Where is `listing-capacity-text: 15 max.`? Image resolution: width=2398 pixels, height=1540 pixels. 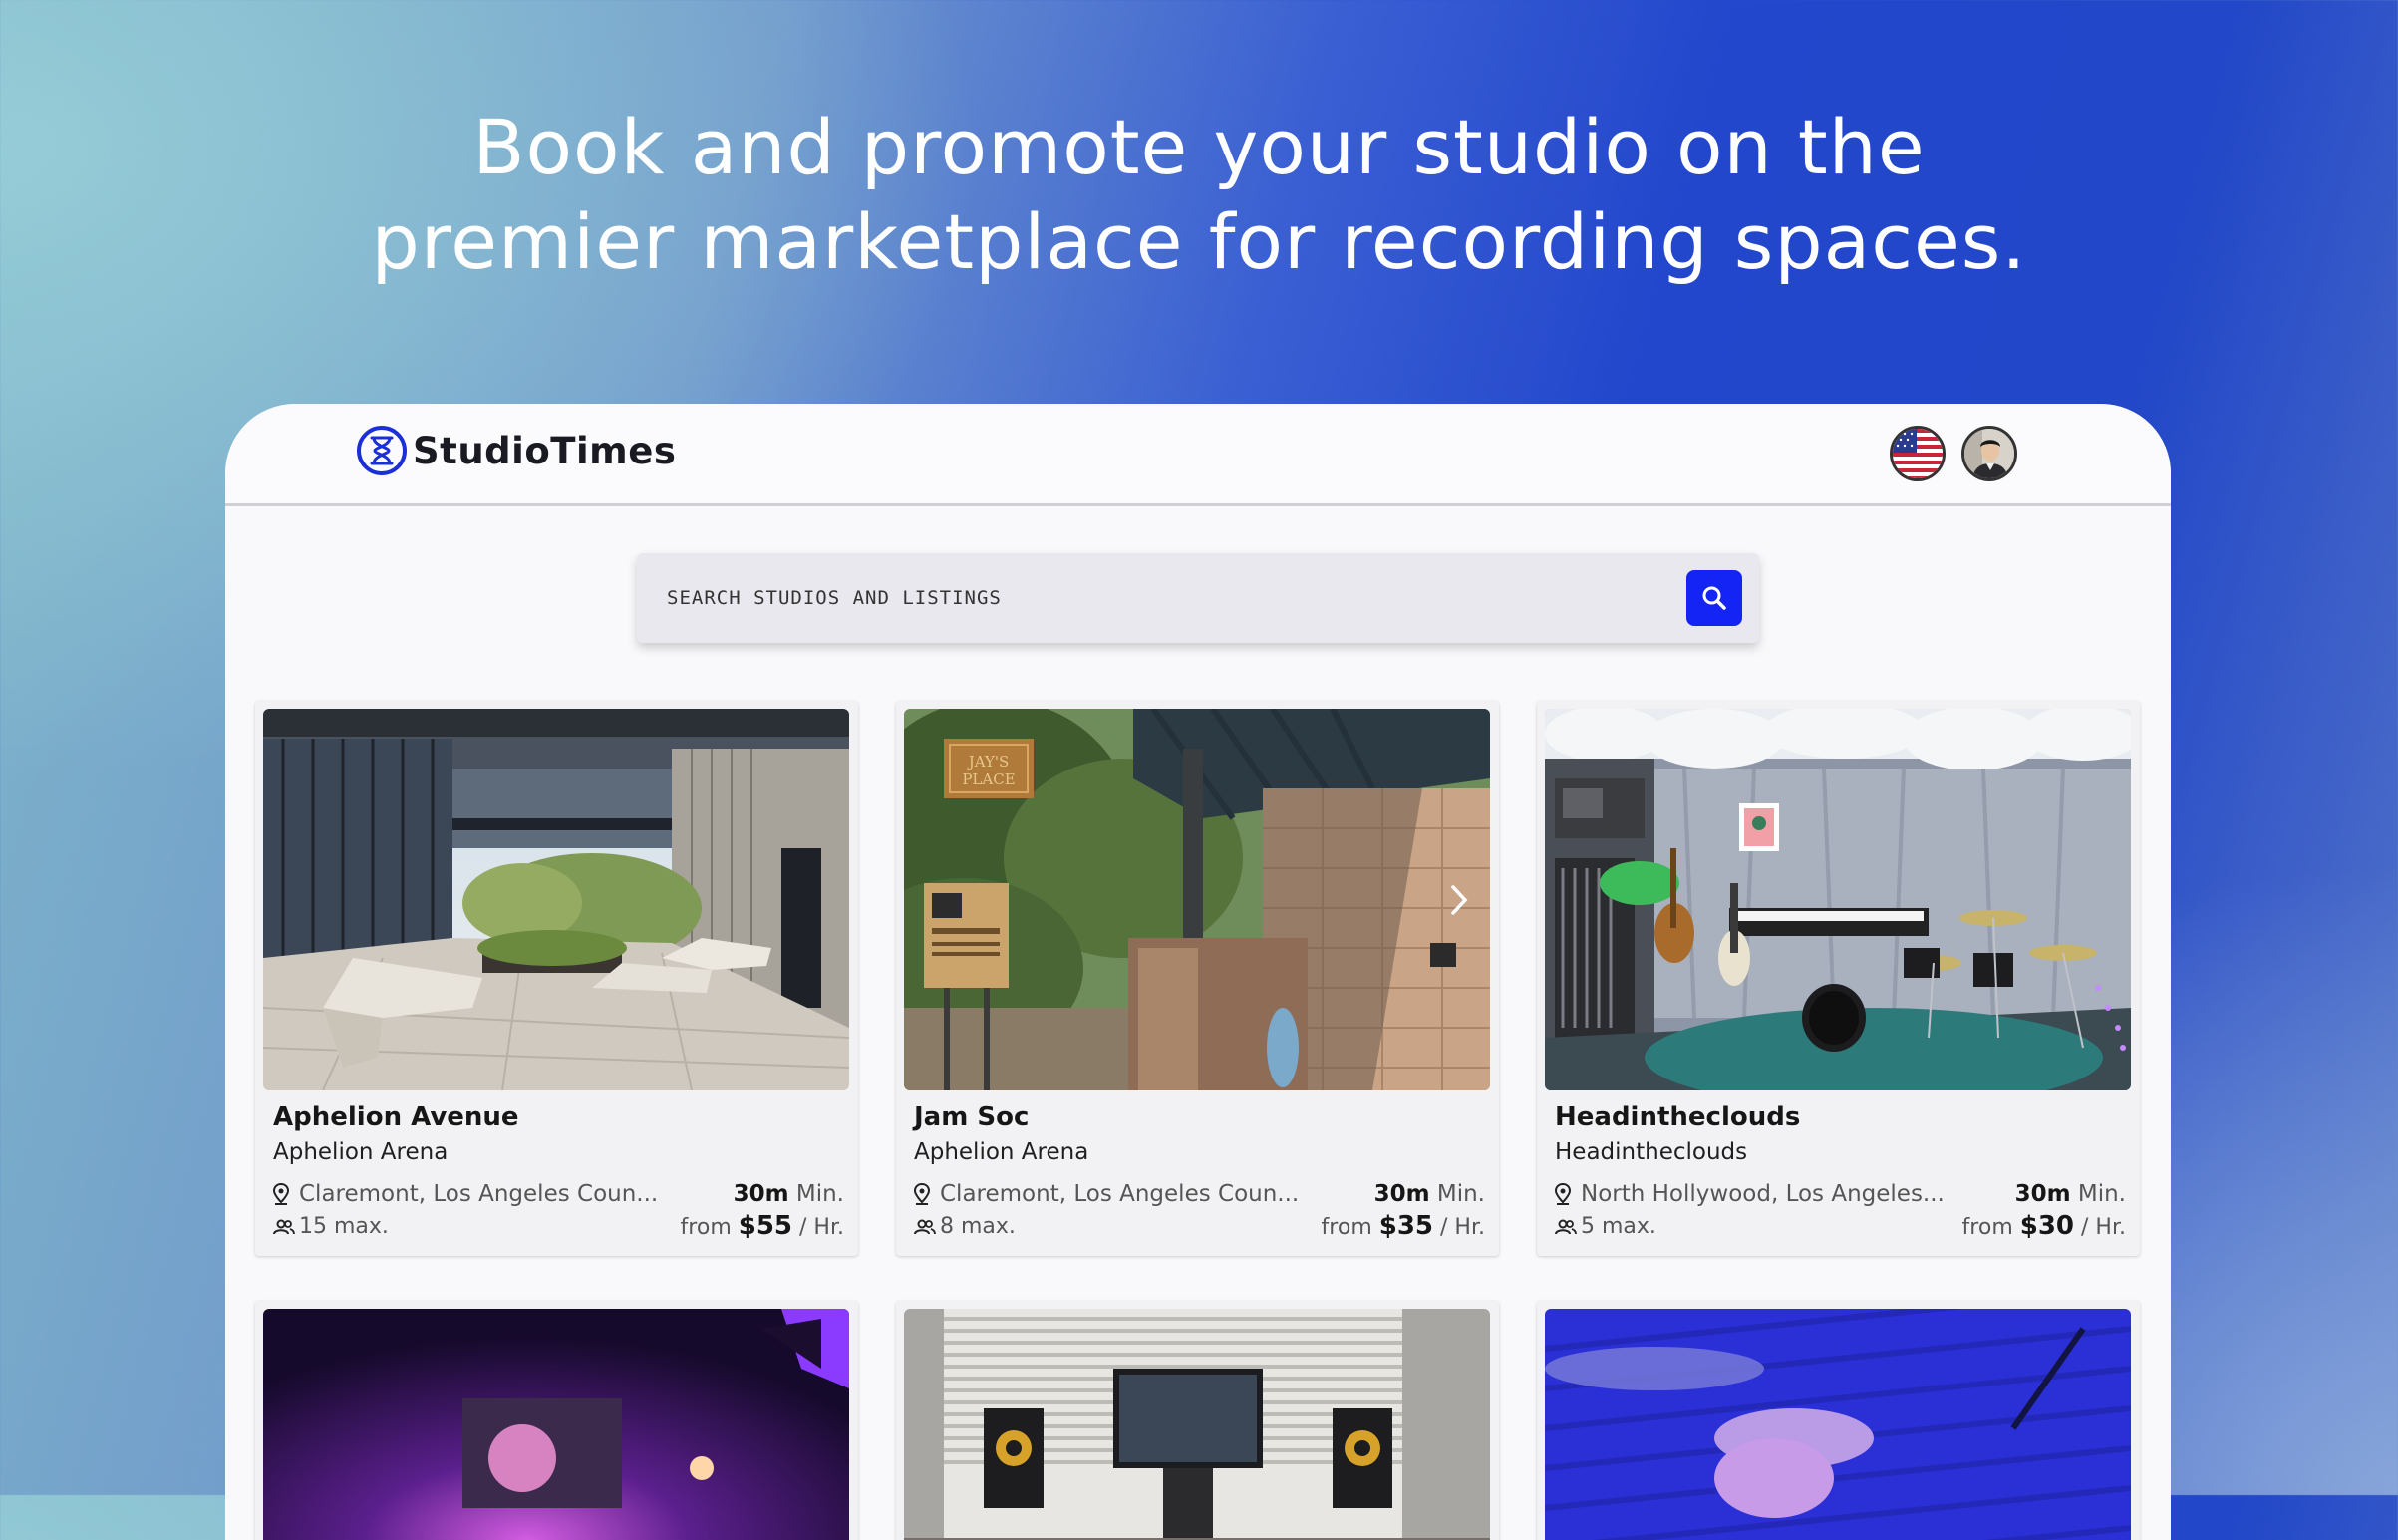
listing-capacity-text: 15 max. is located at coordinates (344, 1226).